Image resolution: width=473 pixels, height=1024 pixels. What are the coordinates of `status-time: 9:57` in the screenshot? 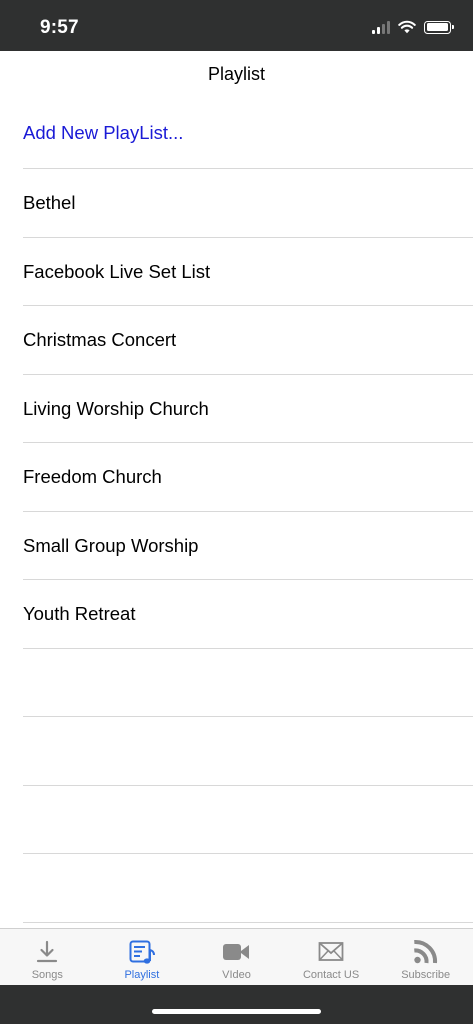 It's located at (59, 27).